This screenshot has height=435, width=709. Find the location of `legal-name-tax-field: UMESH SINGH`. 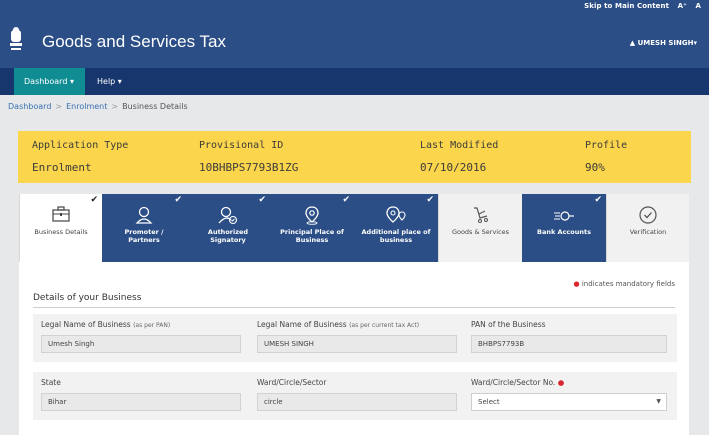

legal-name-tax-field: UMESH SINGH is located at coordinates (357, 344).